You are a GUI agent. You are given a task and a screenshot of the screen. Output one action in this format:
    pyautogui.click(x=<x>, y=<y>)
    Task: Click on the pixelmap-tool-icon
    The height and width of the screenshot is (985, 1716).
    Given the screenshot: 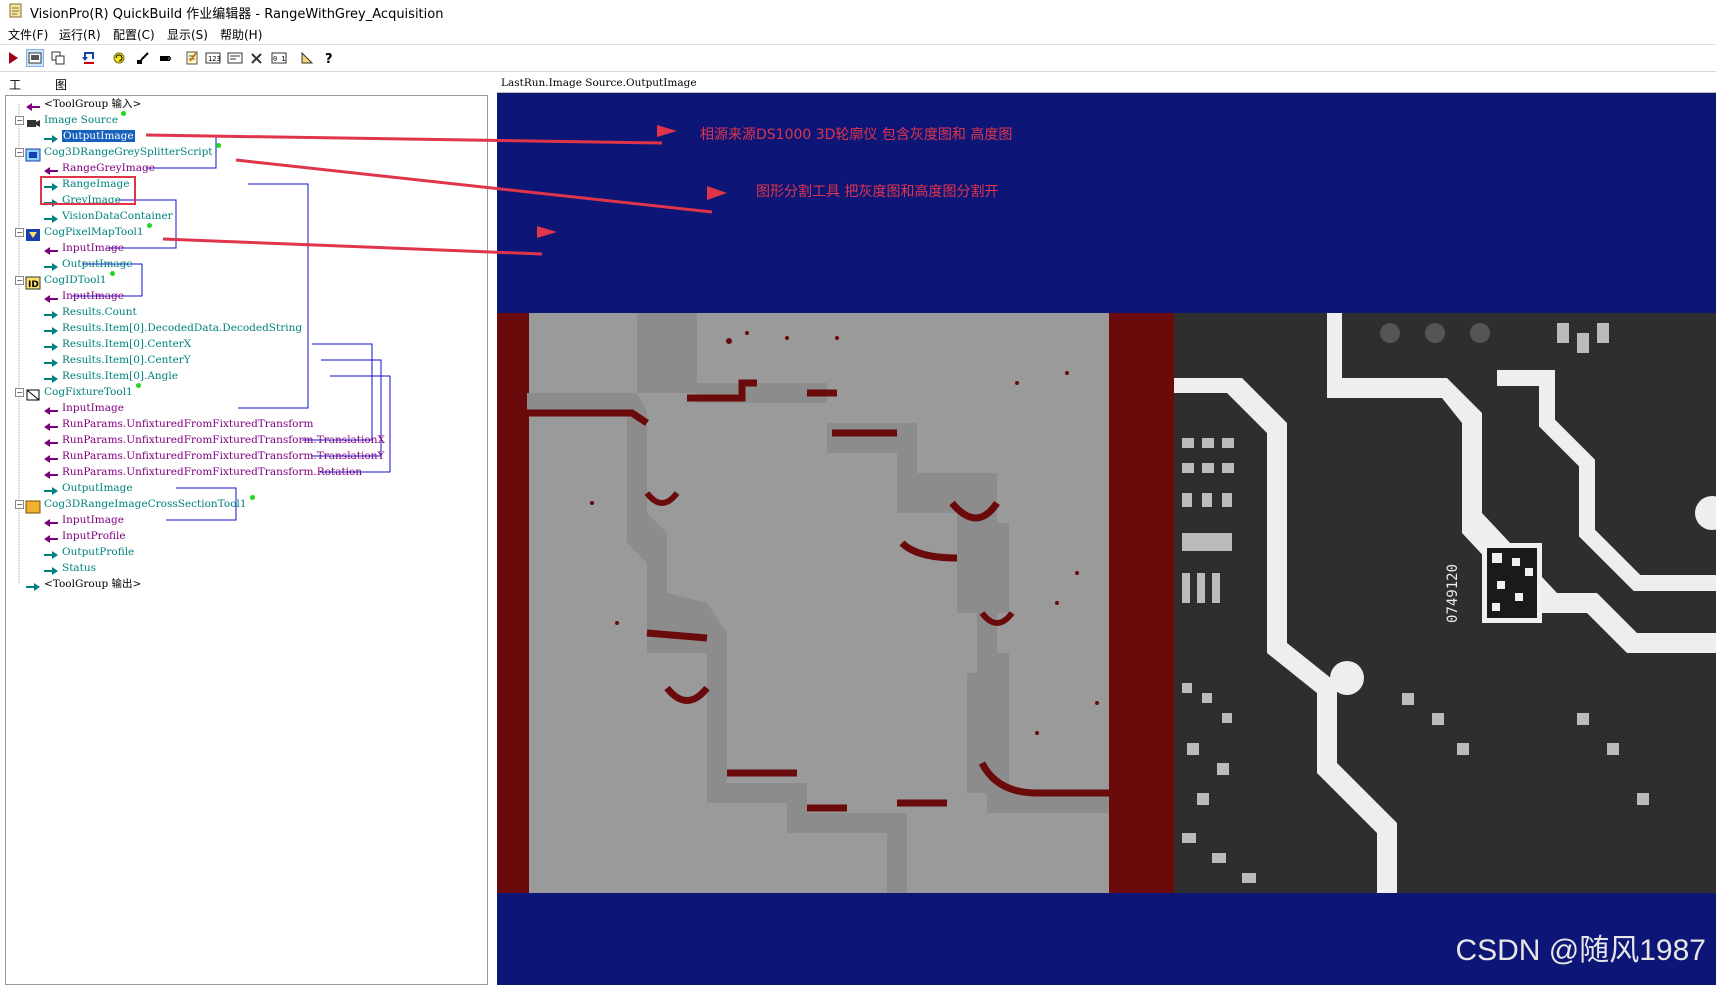 What is the action you would take?
    pyautogui.click(x=33, y=233)
    